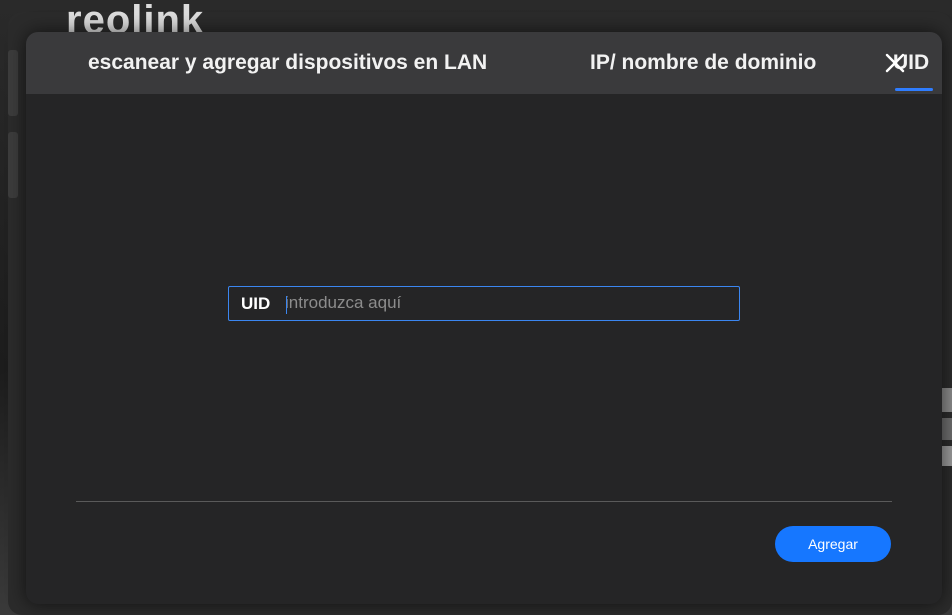 The height and width of the screenshot is (615, 952). What do you see at coordinates (286, 305) in the screenshot?
I see `text-caret` at bounding box center [286, 305].